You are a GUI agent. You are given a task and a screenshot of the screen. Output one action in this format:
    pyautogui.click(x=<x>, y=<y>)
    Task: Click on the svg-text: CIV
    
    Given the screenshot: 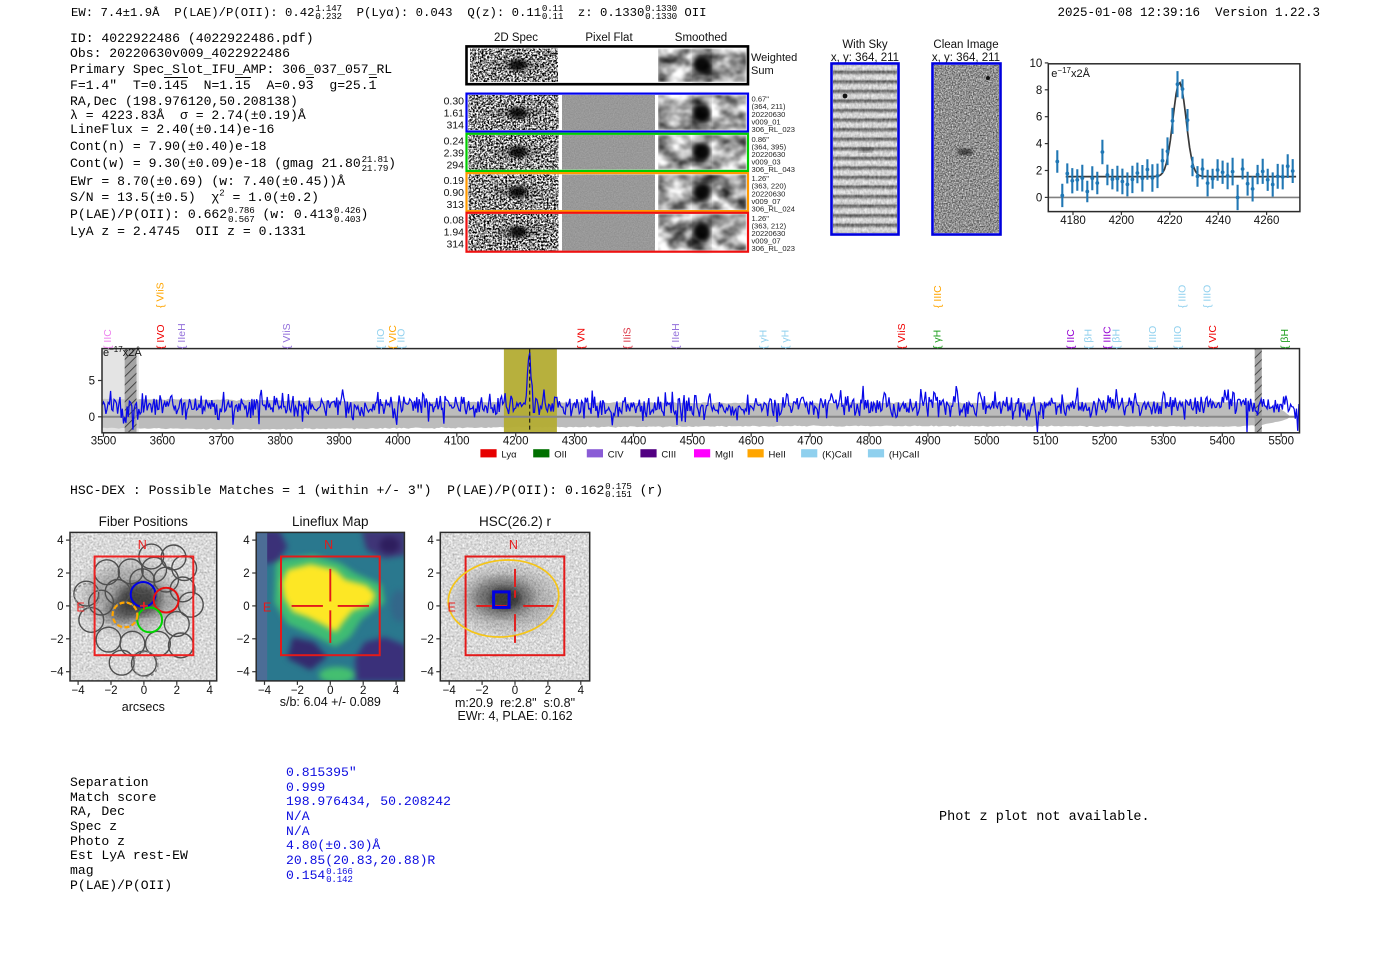 What is the action you would take?
    pyautogui.click(x=616, y=455)
    